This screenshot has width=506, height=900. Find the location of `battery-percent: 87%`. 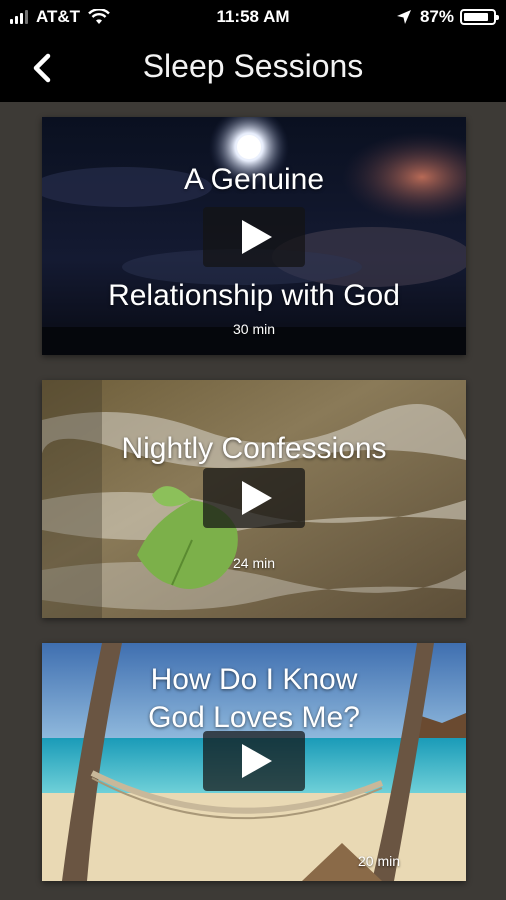

battery-percent: 87% is located at coordinates (436, 16).